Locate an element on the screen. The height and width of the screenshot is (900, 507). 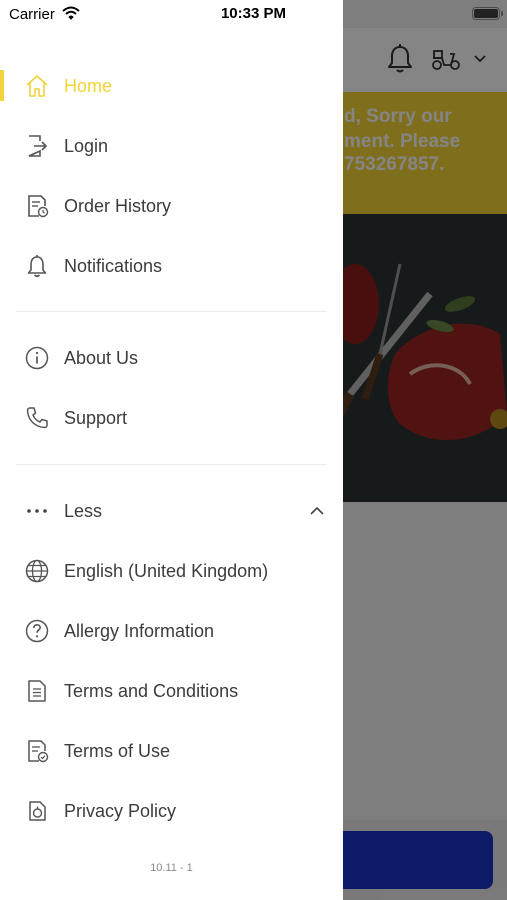
menu-item-label: English (United Kingdom) is located at coordinates (166, 570).